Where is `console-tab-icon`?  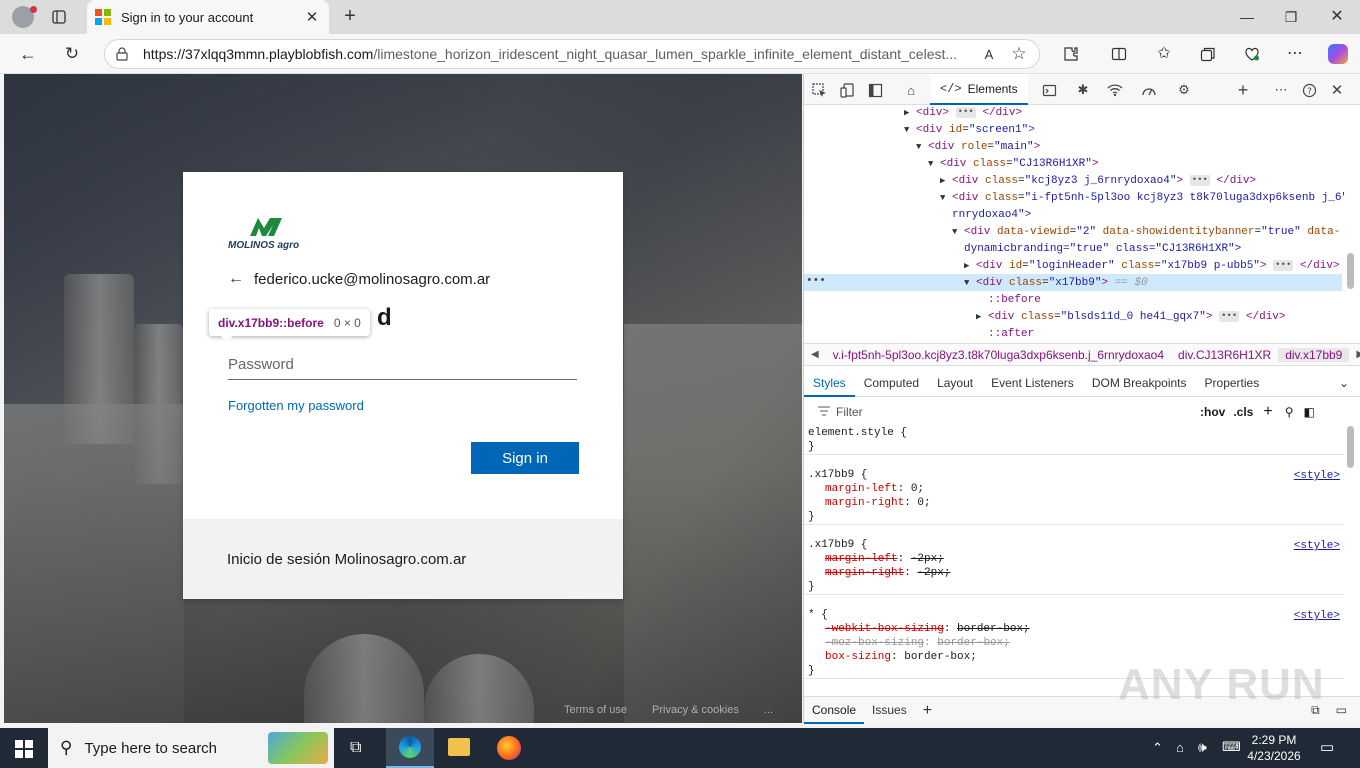 console-tab-icon is located at coordinates (1049, 90).